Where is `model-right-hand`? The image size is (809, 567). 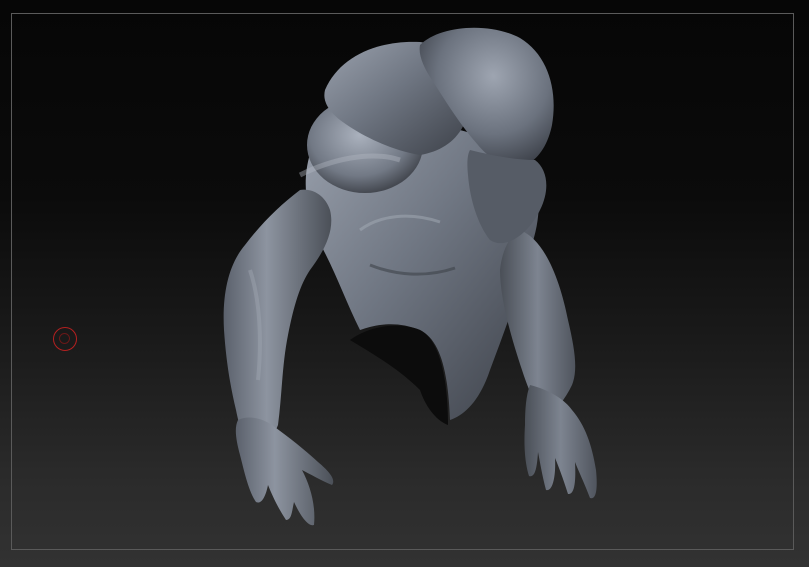
model-right-hand is located at coordinates (560, 442).